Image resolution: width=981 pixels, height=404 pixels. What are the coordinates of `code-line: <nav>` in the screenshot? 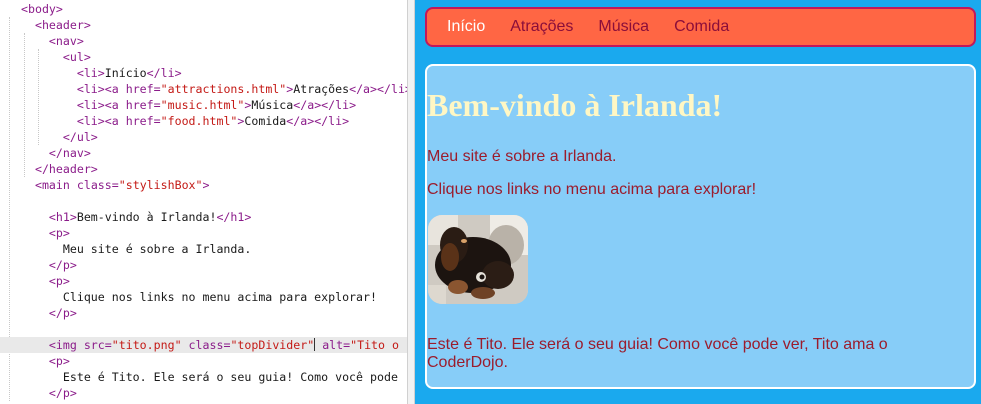 It's located at (203, 41).